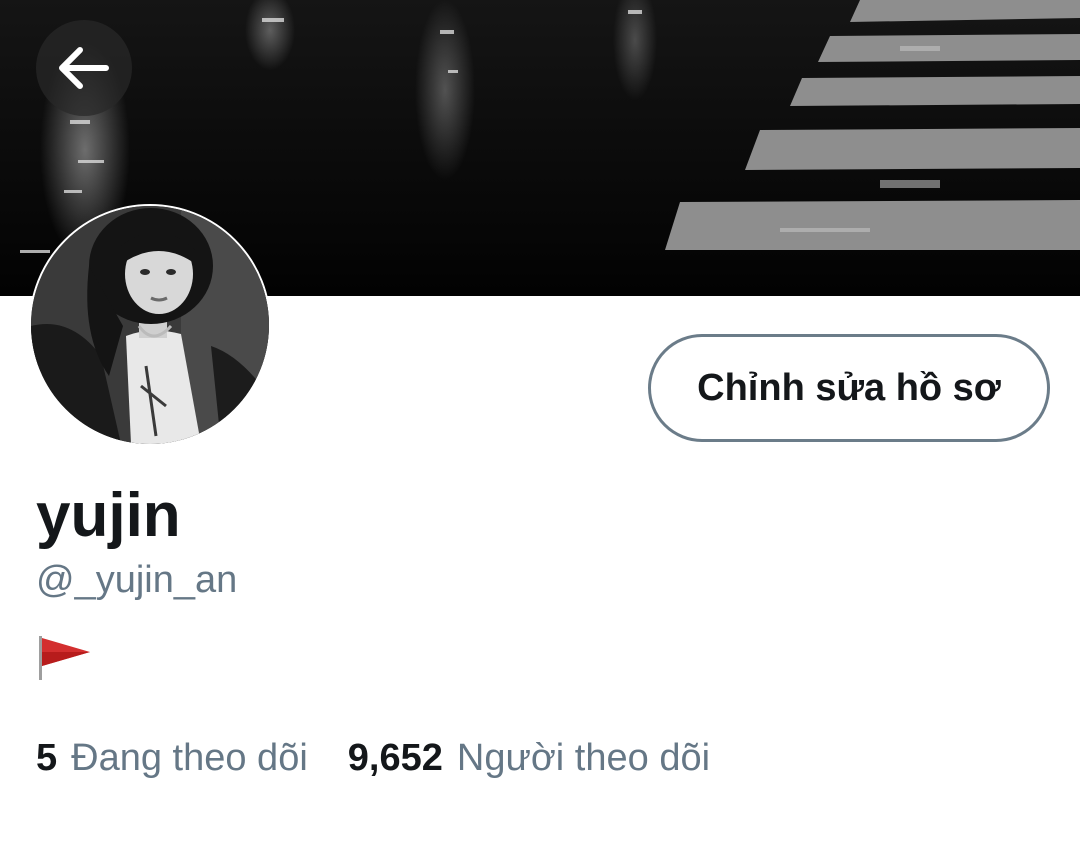 The height and width of the screenshot is (851, 1080). I want to click on follow-stats: 5 Đang theo dõi 9,652 Người theo dõi, so click(373, 758).